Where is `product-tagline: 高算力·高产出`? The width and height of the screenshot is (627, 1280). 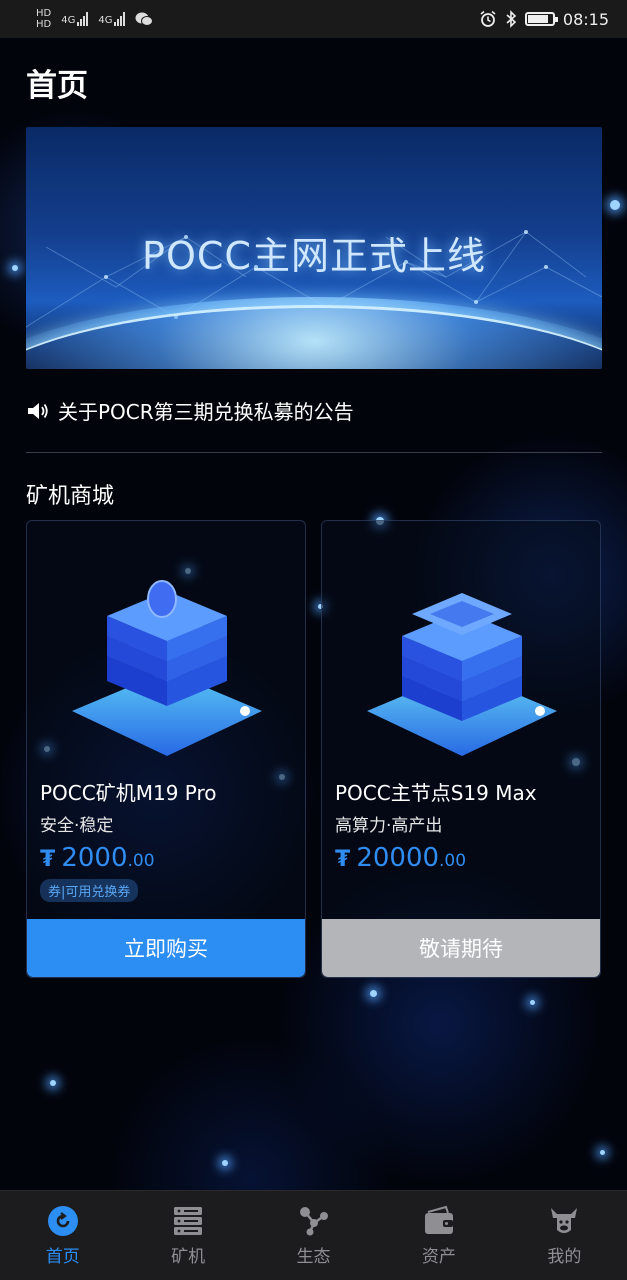
product-tagline: 高算力·高产出 is located at coordinates (389, 826).